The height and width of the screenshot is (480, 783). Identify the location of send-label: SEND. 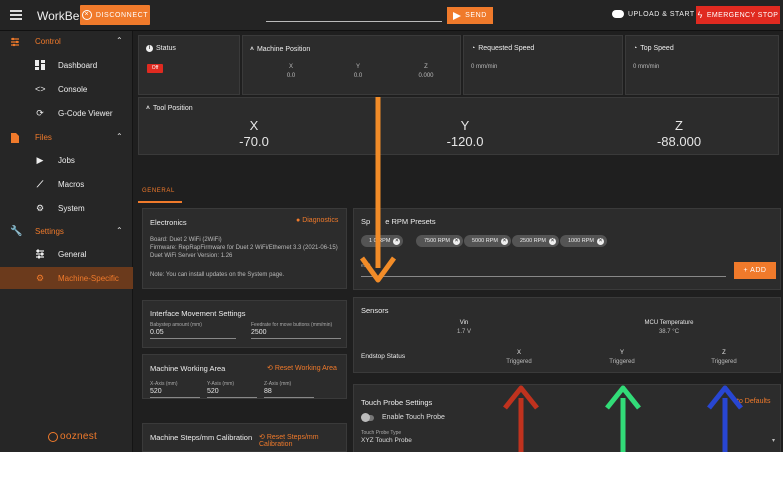
(476, 15).